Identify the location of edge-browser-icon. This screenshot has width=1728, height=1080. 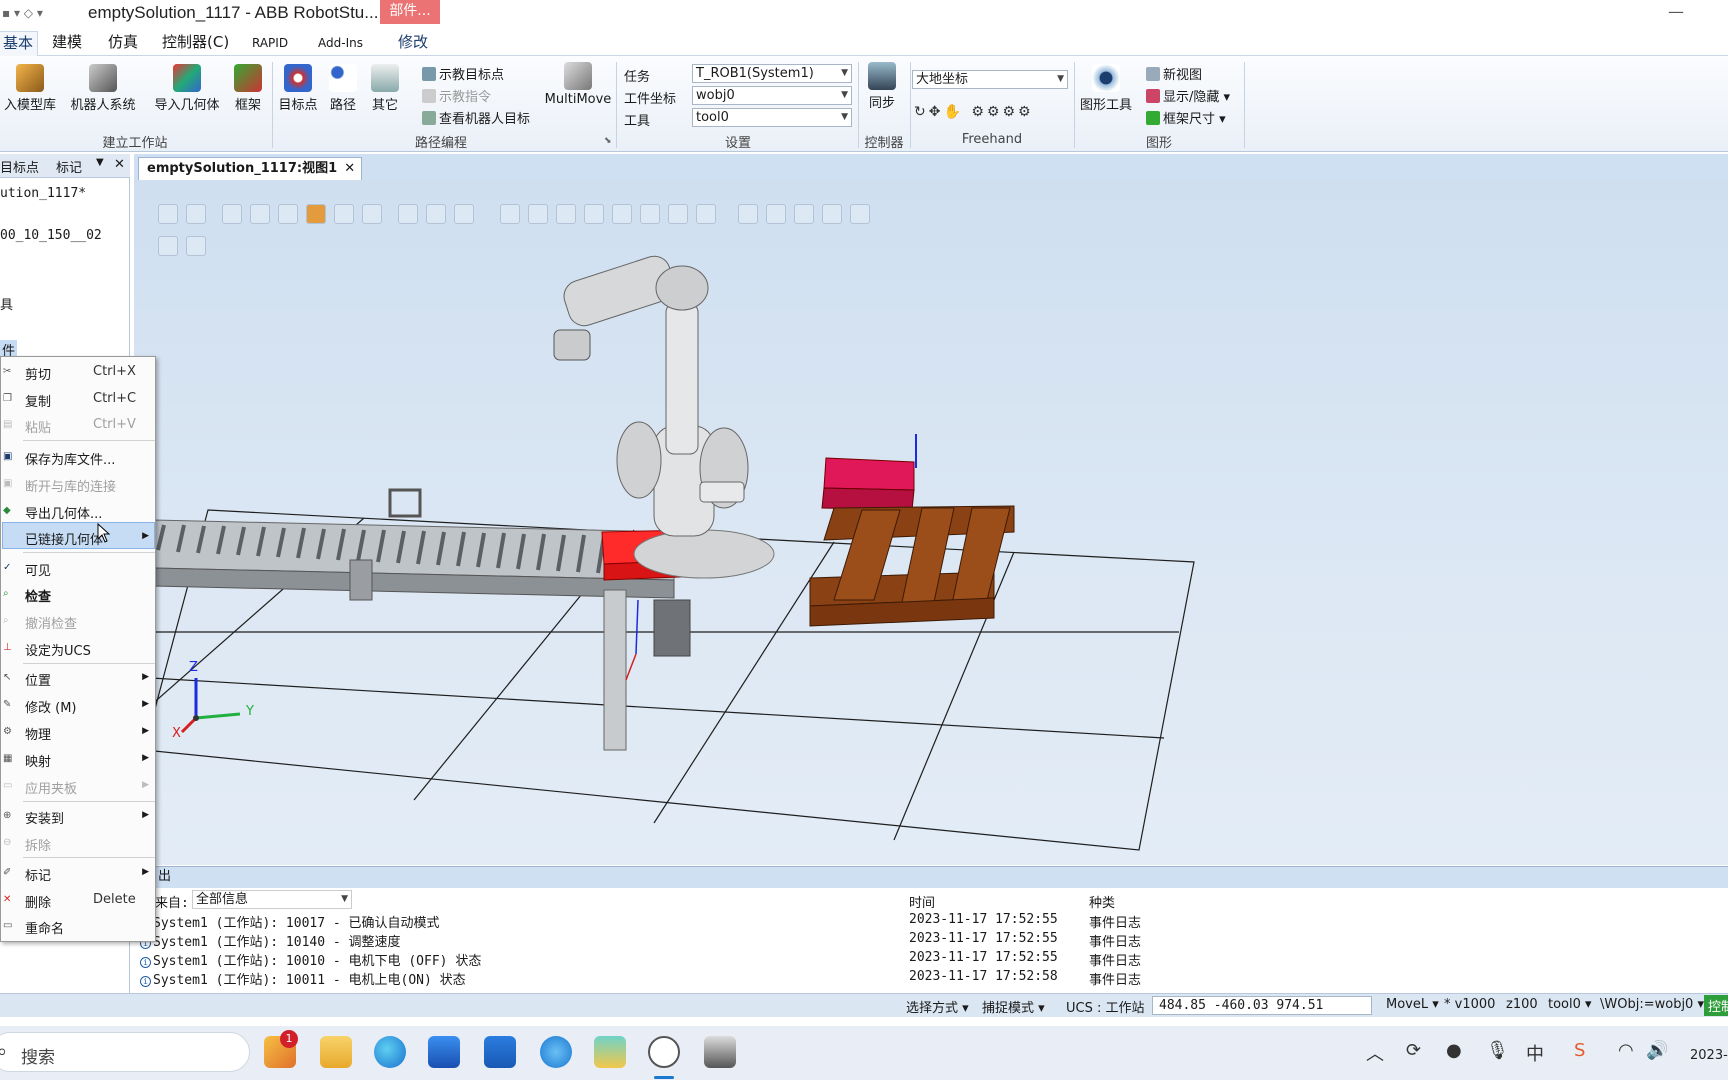
(390, 1052).